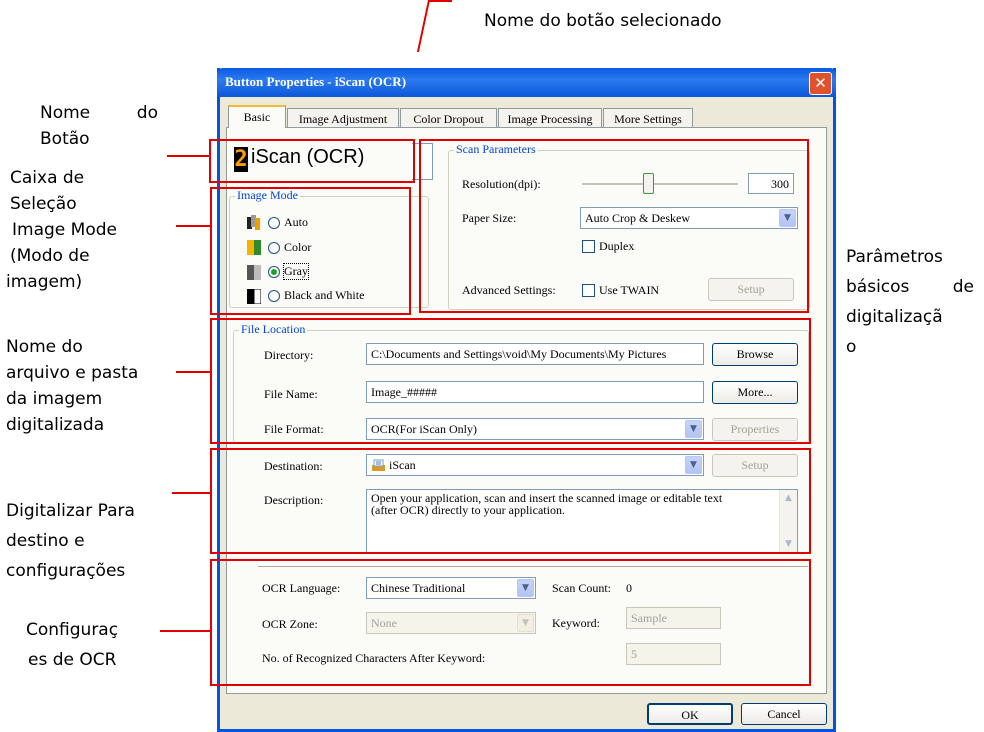 The width and height of the screenshot is (984, 732). What do you see at coordinates (273, 329) in the screenshot?
I see `file-location-title: File Location` at bounding box center [273, 329].